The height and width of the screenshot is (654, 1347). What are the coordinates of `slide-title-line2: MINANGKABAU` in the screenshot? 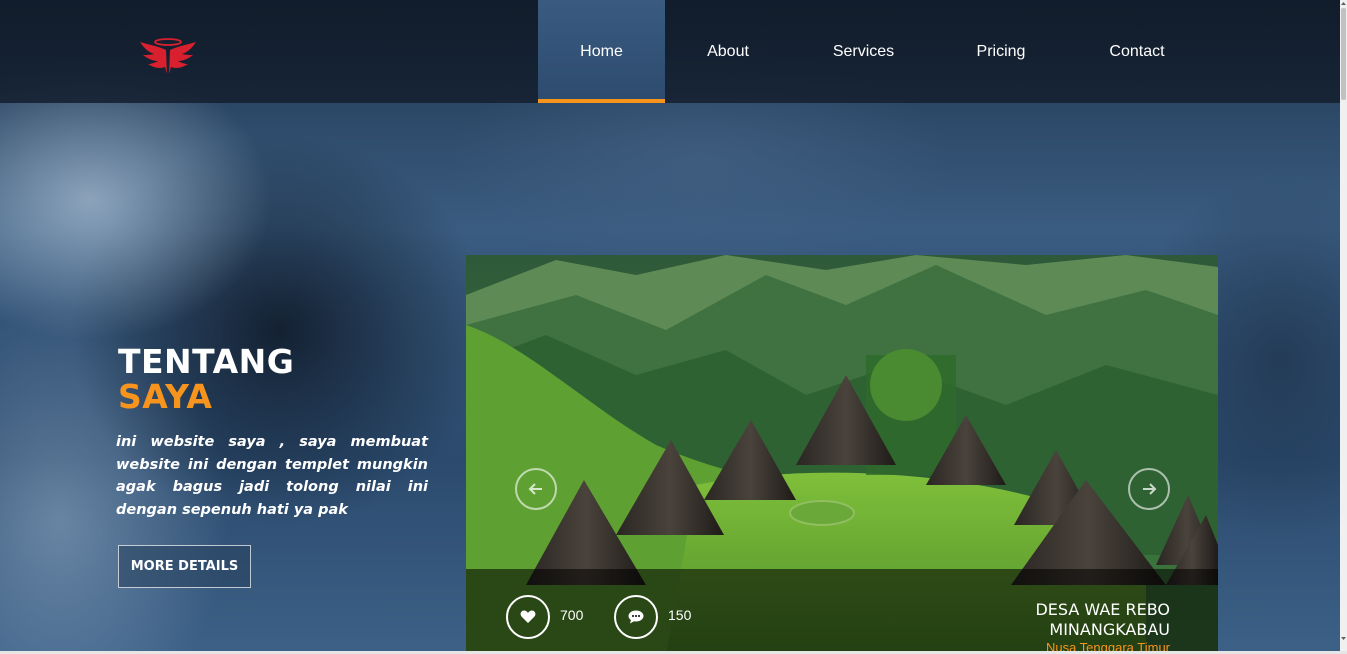 It's located at (1109, 629).